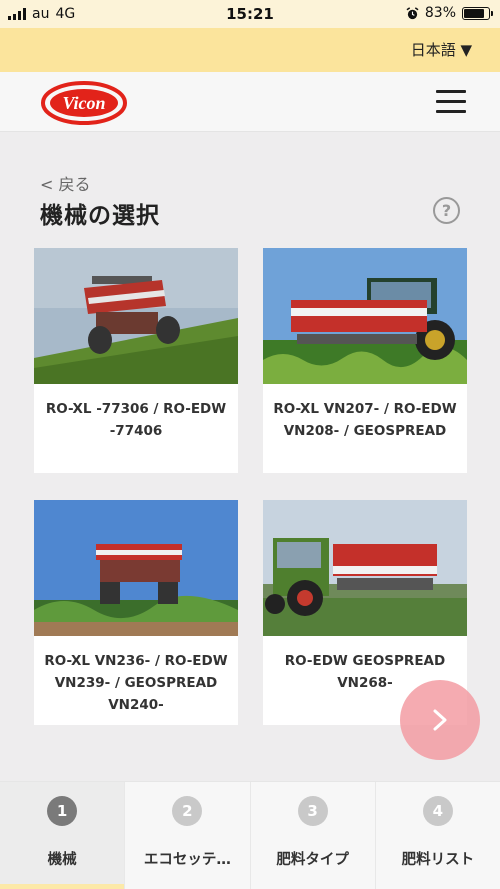  What do you see at coordinates (65, 183) in the screenshot?
I see `back-link: < 戻る` at bounding box center [65, 183].